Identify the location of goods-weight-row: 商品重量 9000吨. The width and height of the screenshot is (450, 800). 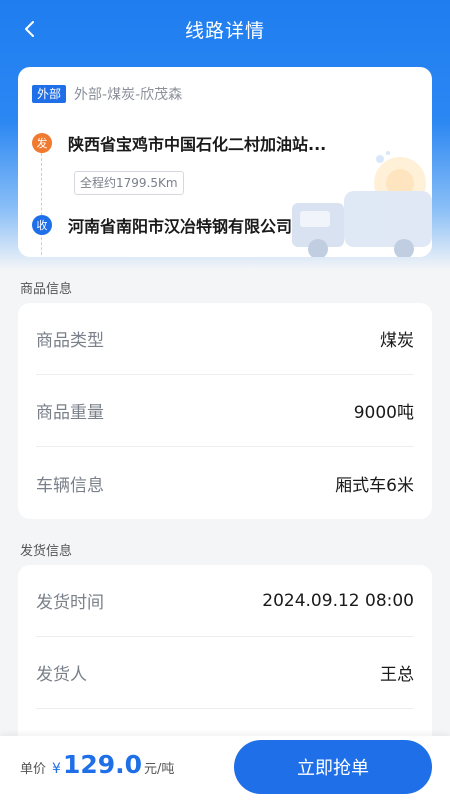
(225, 411).